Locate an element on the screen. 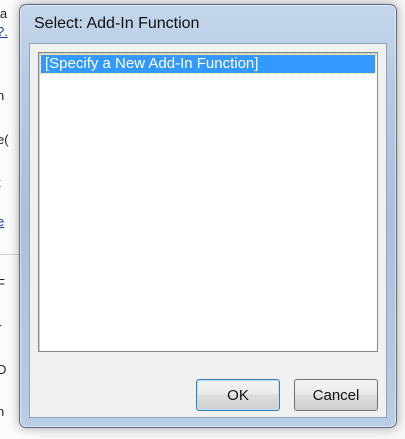 The height and width of the screenshot is (439, 405). bg-link-fragment: ?. is located at coordinates (4, 31).